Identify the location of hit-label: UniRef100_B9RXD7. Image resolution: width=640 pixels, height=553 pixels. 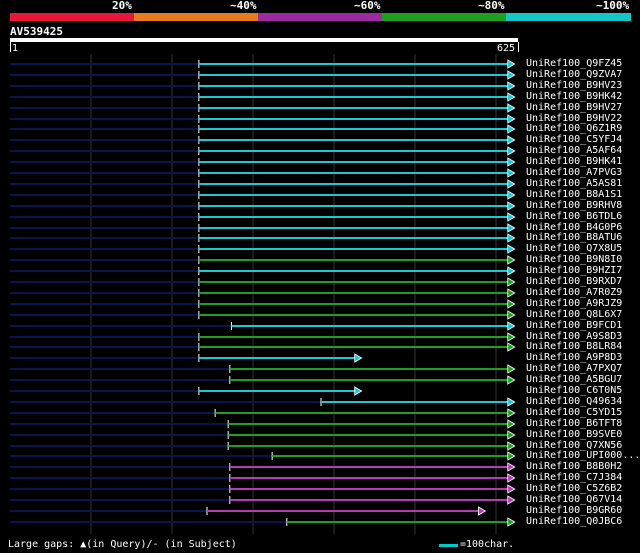
(574, 281).